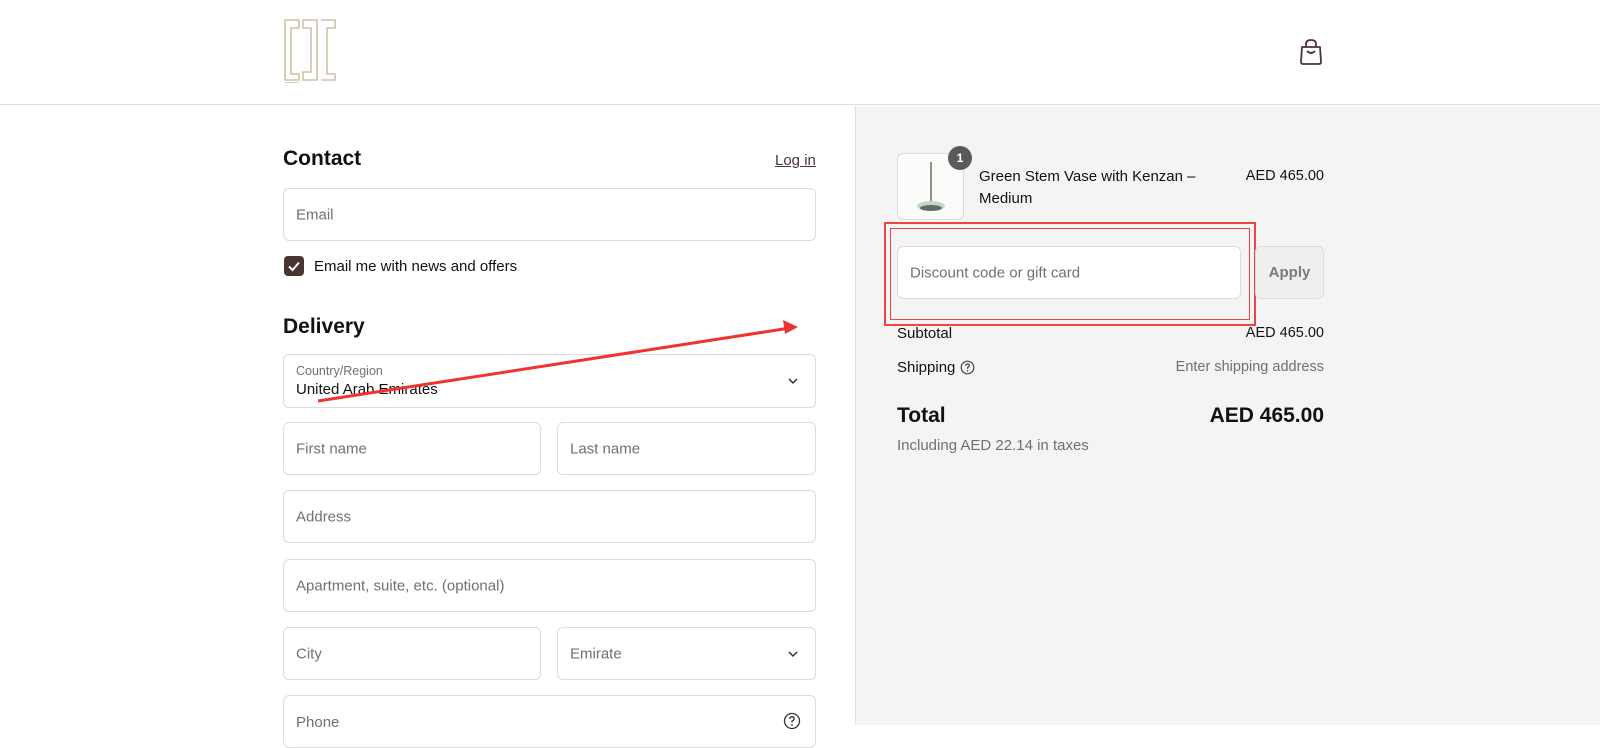 The height and width of the screenshot is (748, 1600). What do you see at coordinates (324, 326) in the screenshot?
I see `delivery-heading: Delivery` at bounding box center [324, 326].